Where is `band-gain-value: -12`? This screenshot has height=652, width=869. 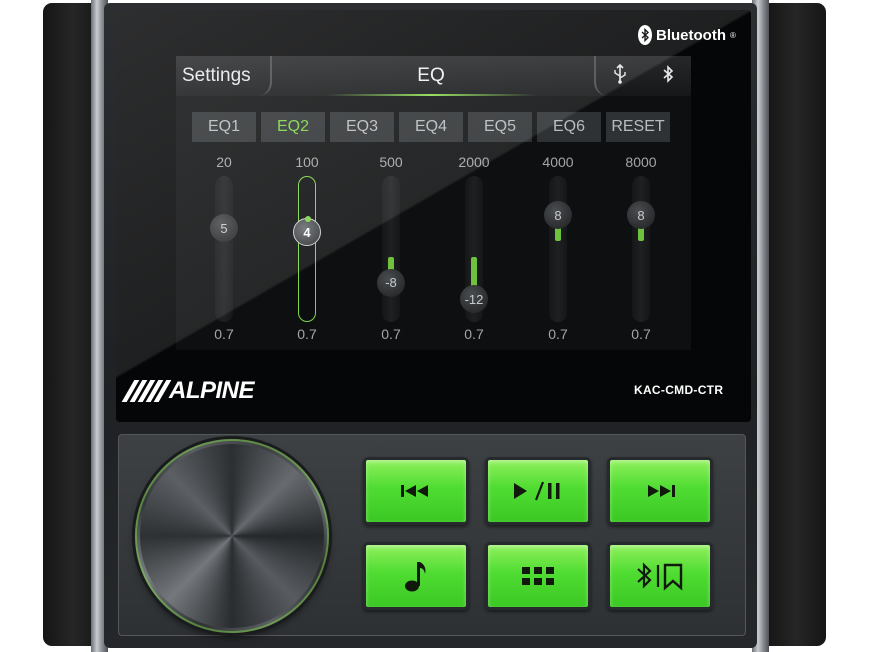 band-gain-value: -12 is located at coordinates (474, 299).